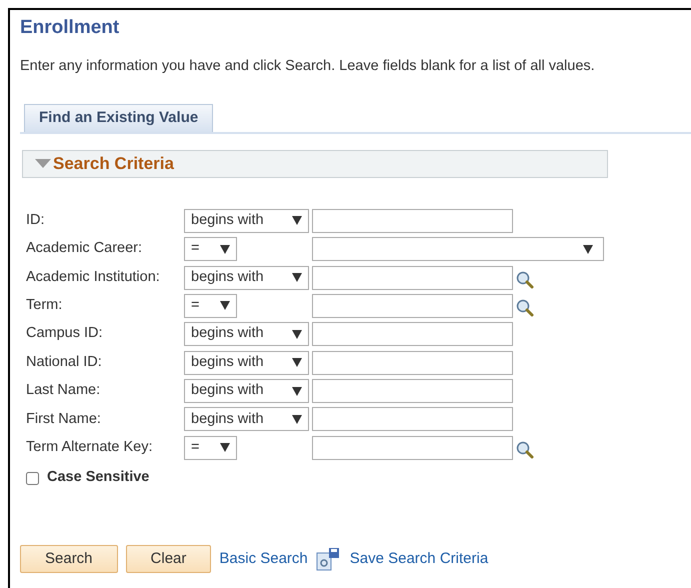 This screenshot has height=588, width=691. I want to click on section-header: Search Criteria, so click(315, 164).